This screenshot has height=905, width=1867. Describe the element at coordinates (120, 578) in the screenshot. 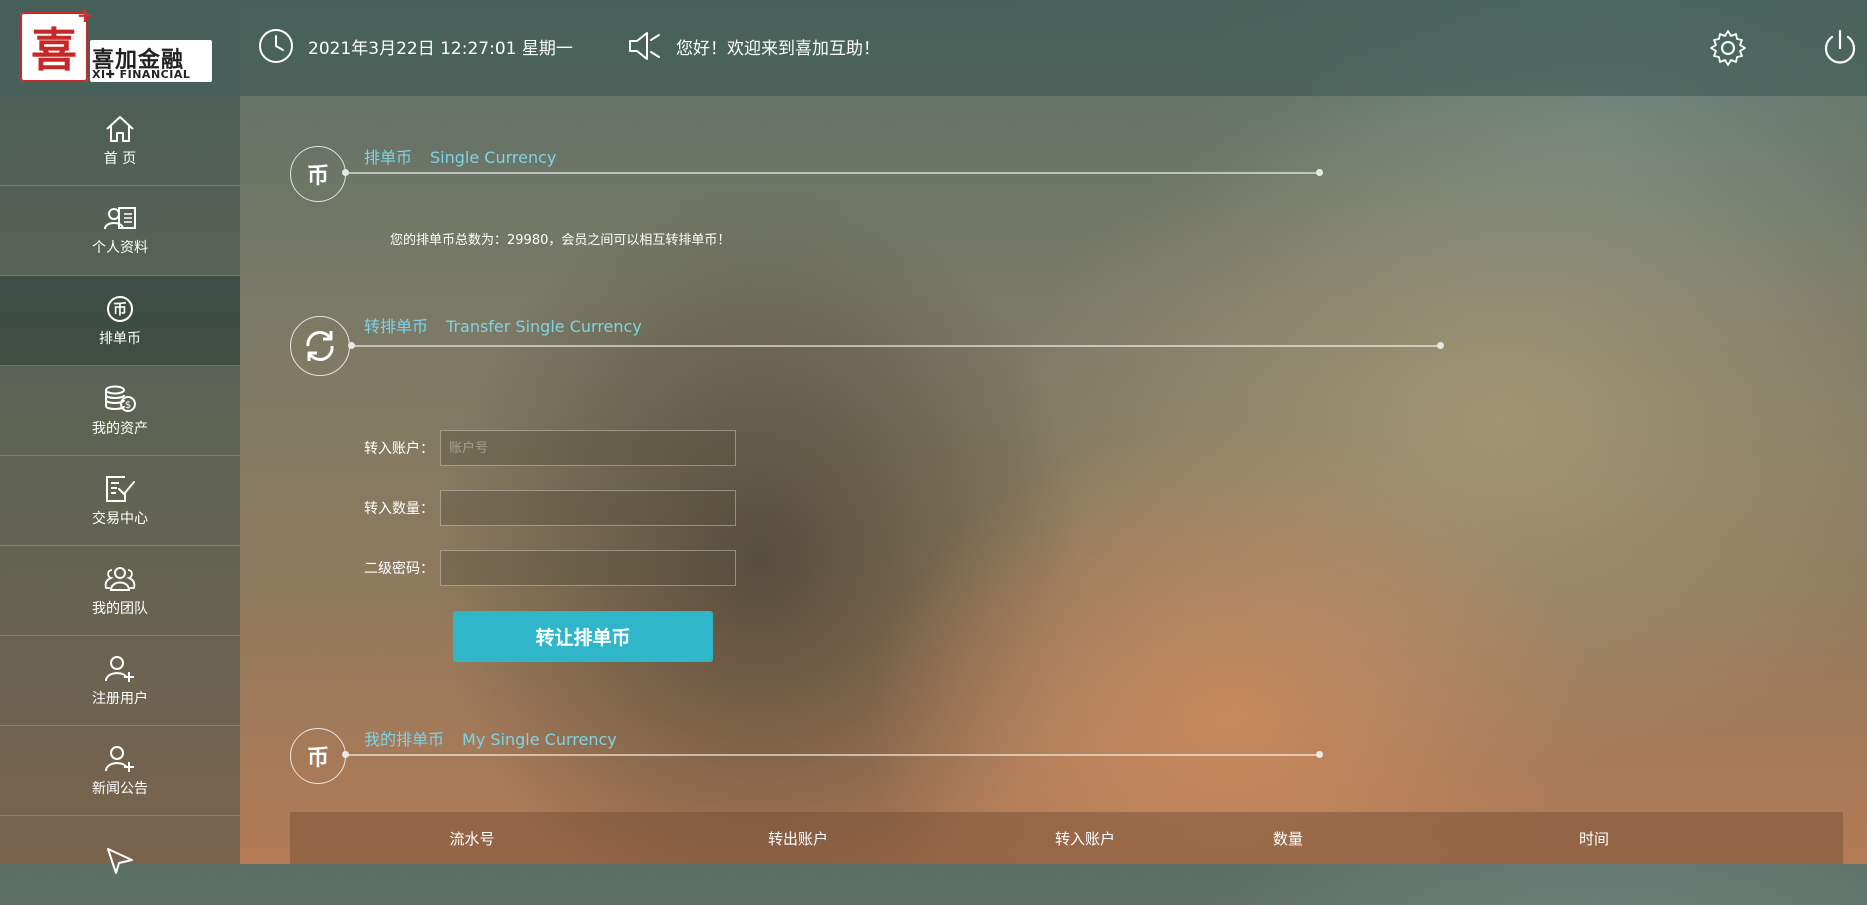

I see `team-icon` at that location.